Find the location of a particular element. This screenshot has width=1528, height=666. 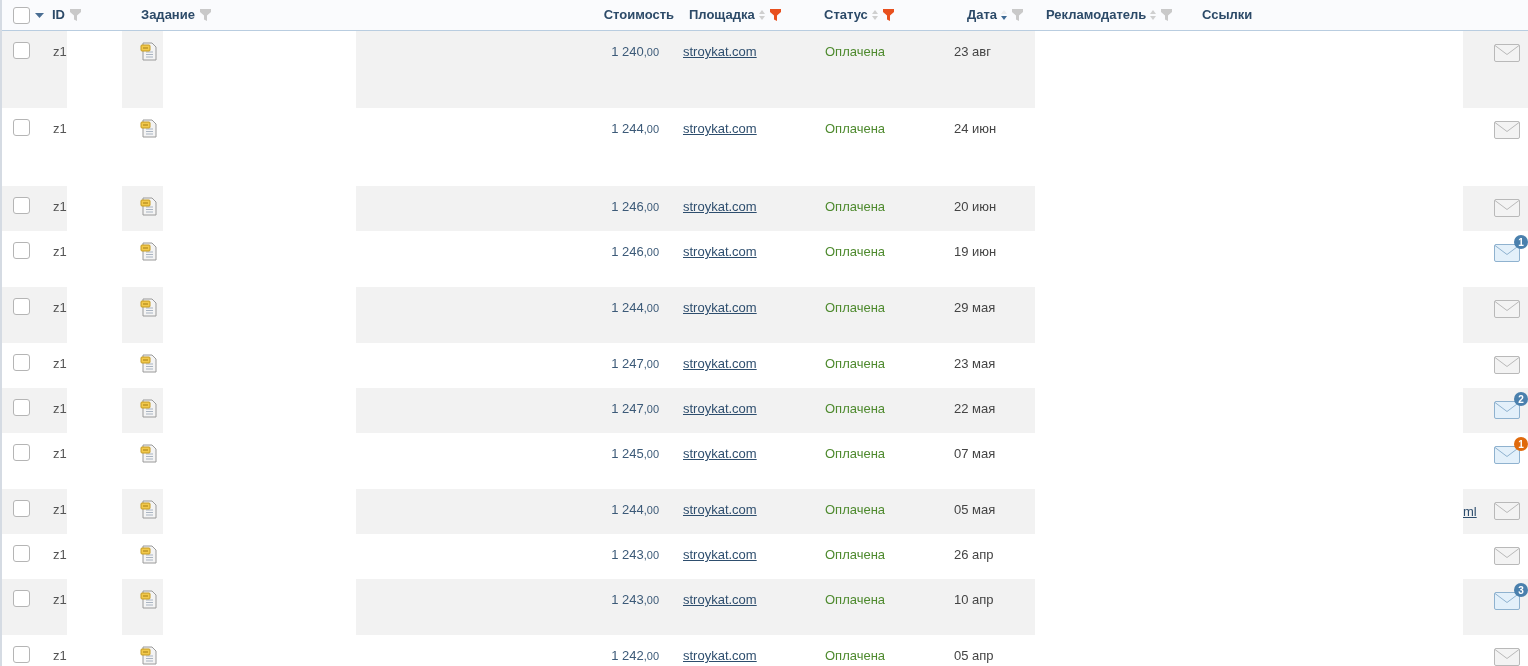

date-text: 05 апр is located at coordinates (974, 655).